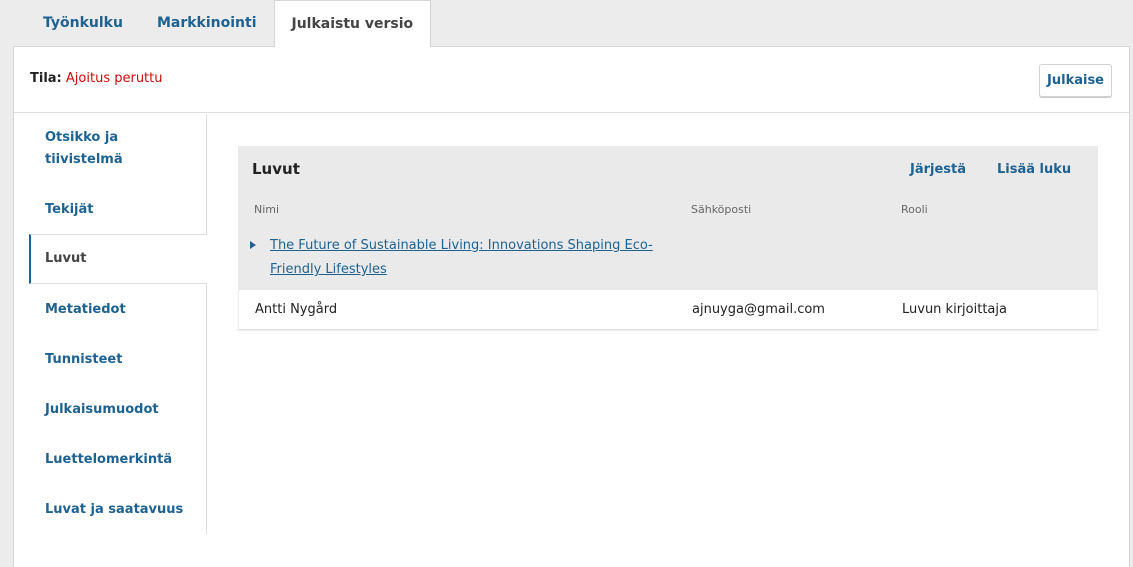 This screenshot has height=567, width=1133. I want to click on expand-caret-icon, so click(253, 245).